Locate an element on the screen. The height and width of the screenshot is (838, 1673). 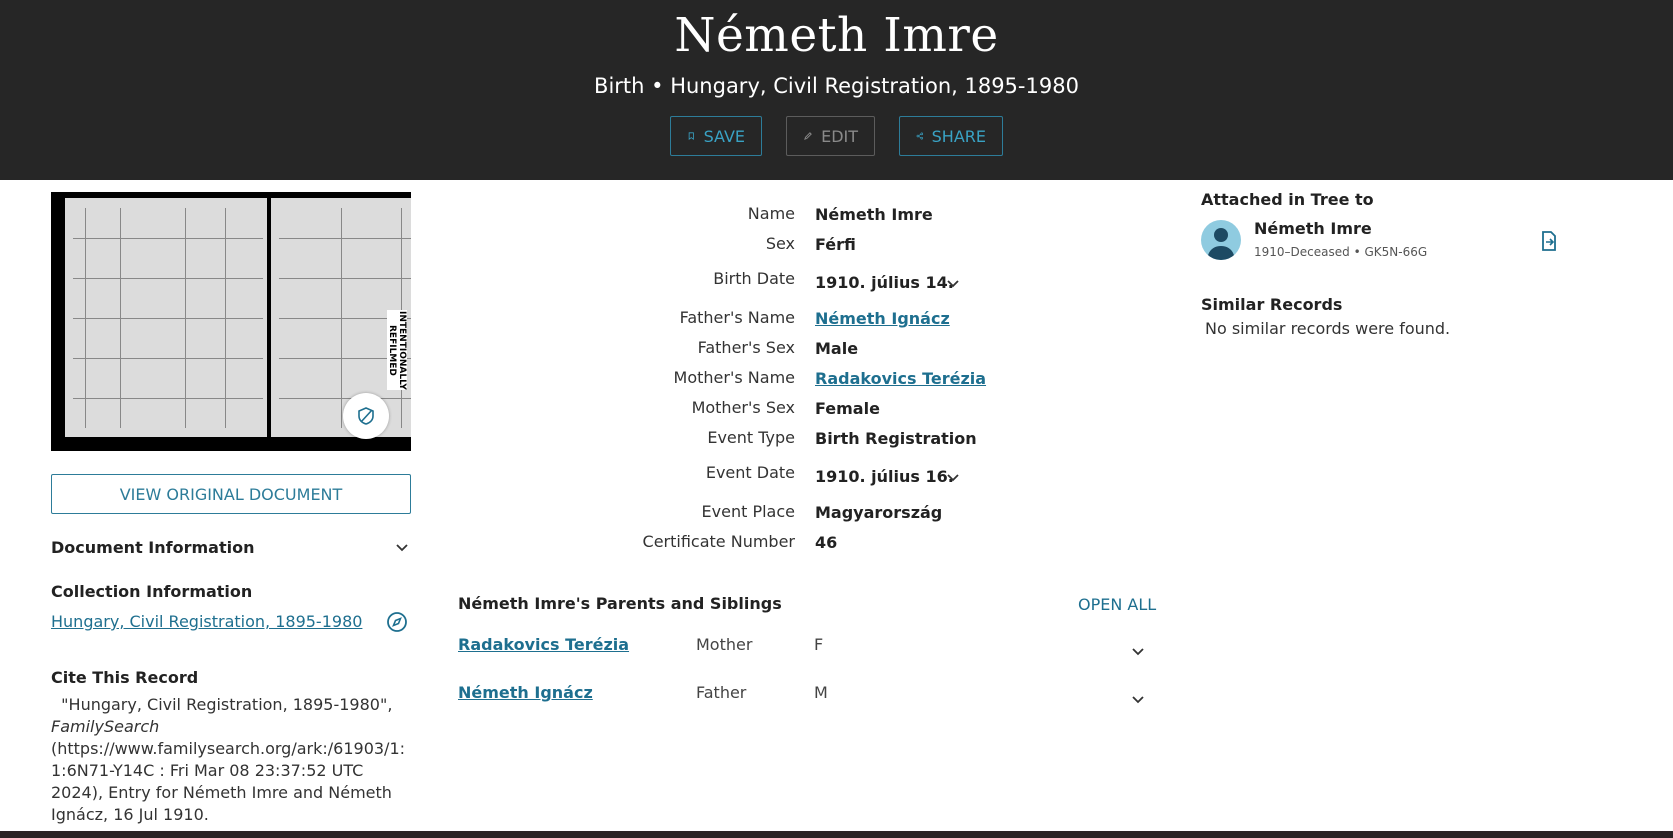
parents-siblings-heading: Németh Imre's Parents and Siblings is located at coordinates (620, 603).